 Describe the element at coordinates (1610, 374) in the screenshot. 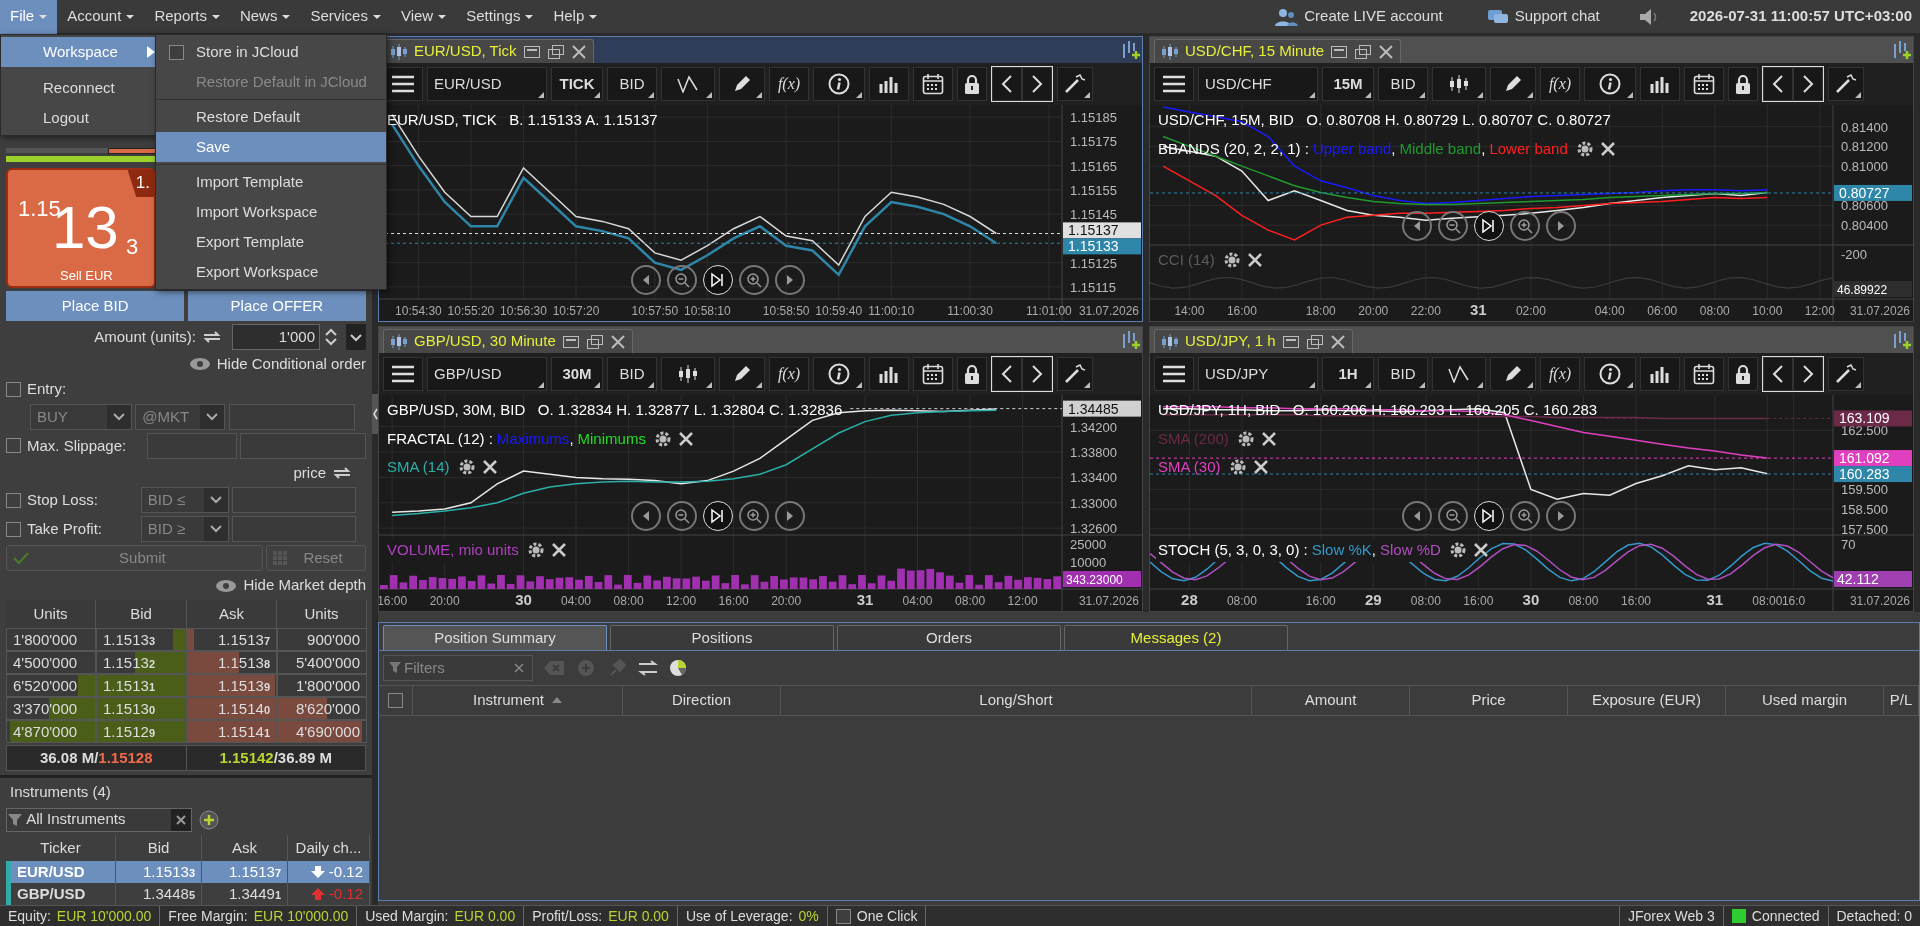

I see `info-dropdown` at that location.